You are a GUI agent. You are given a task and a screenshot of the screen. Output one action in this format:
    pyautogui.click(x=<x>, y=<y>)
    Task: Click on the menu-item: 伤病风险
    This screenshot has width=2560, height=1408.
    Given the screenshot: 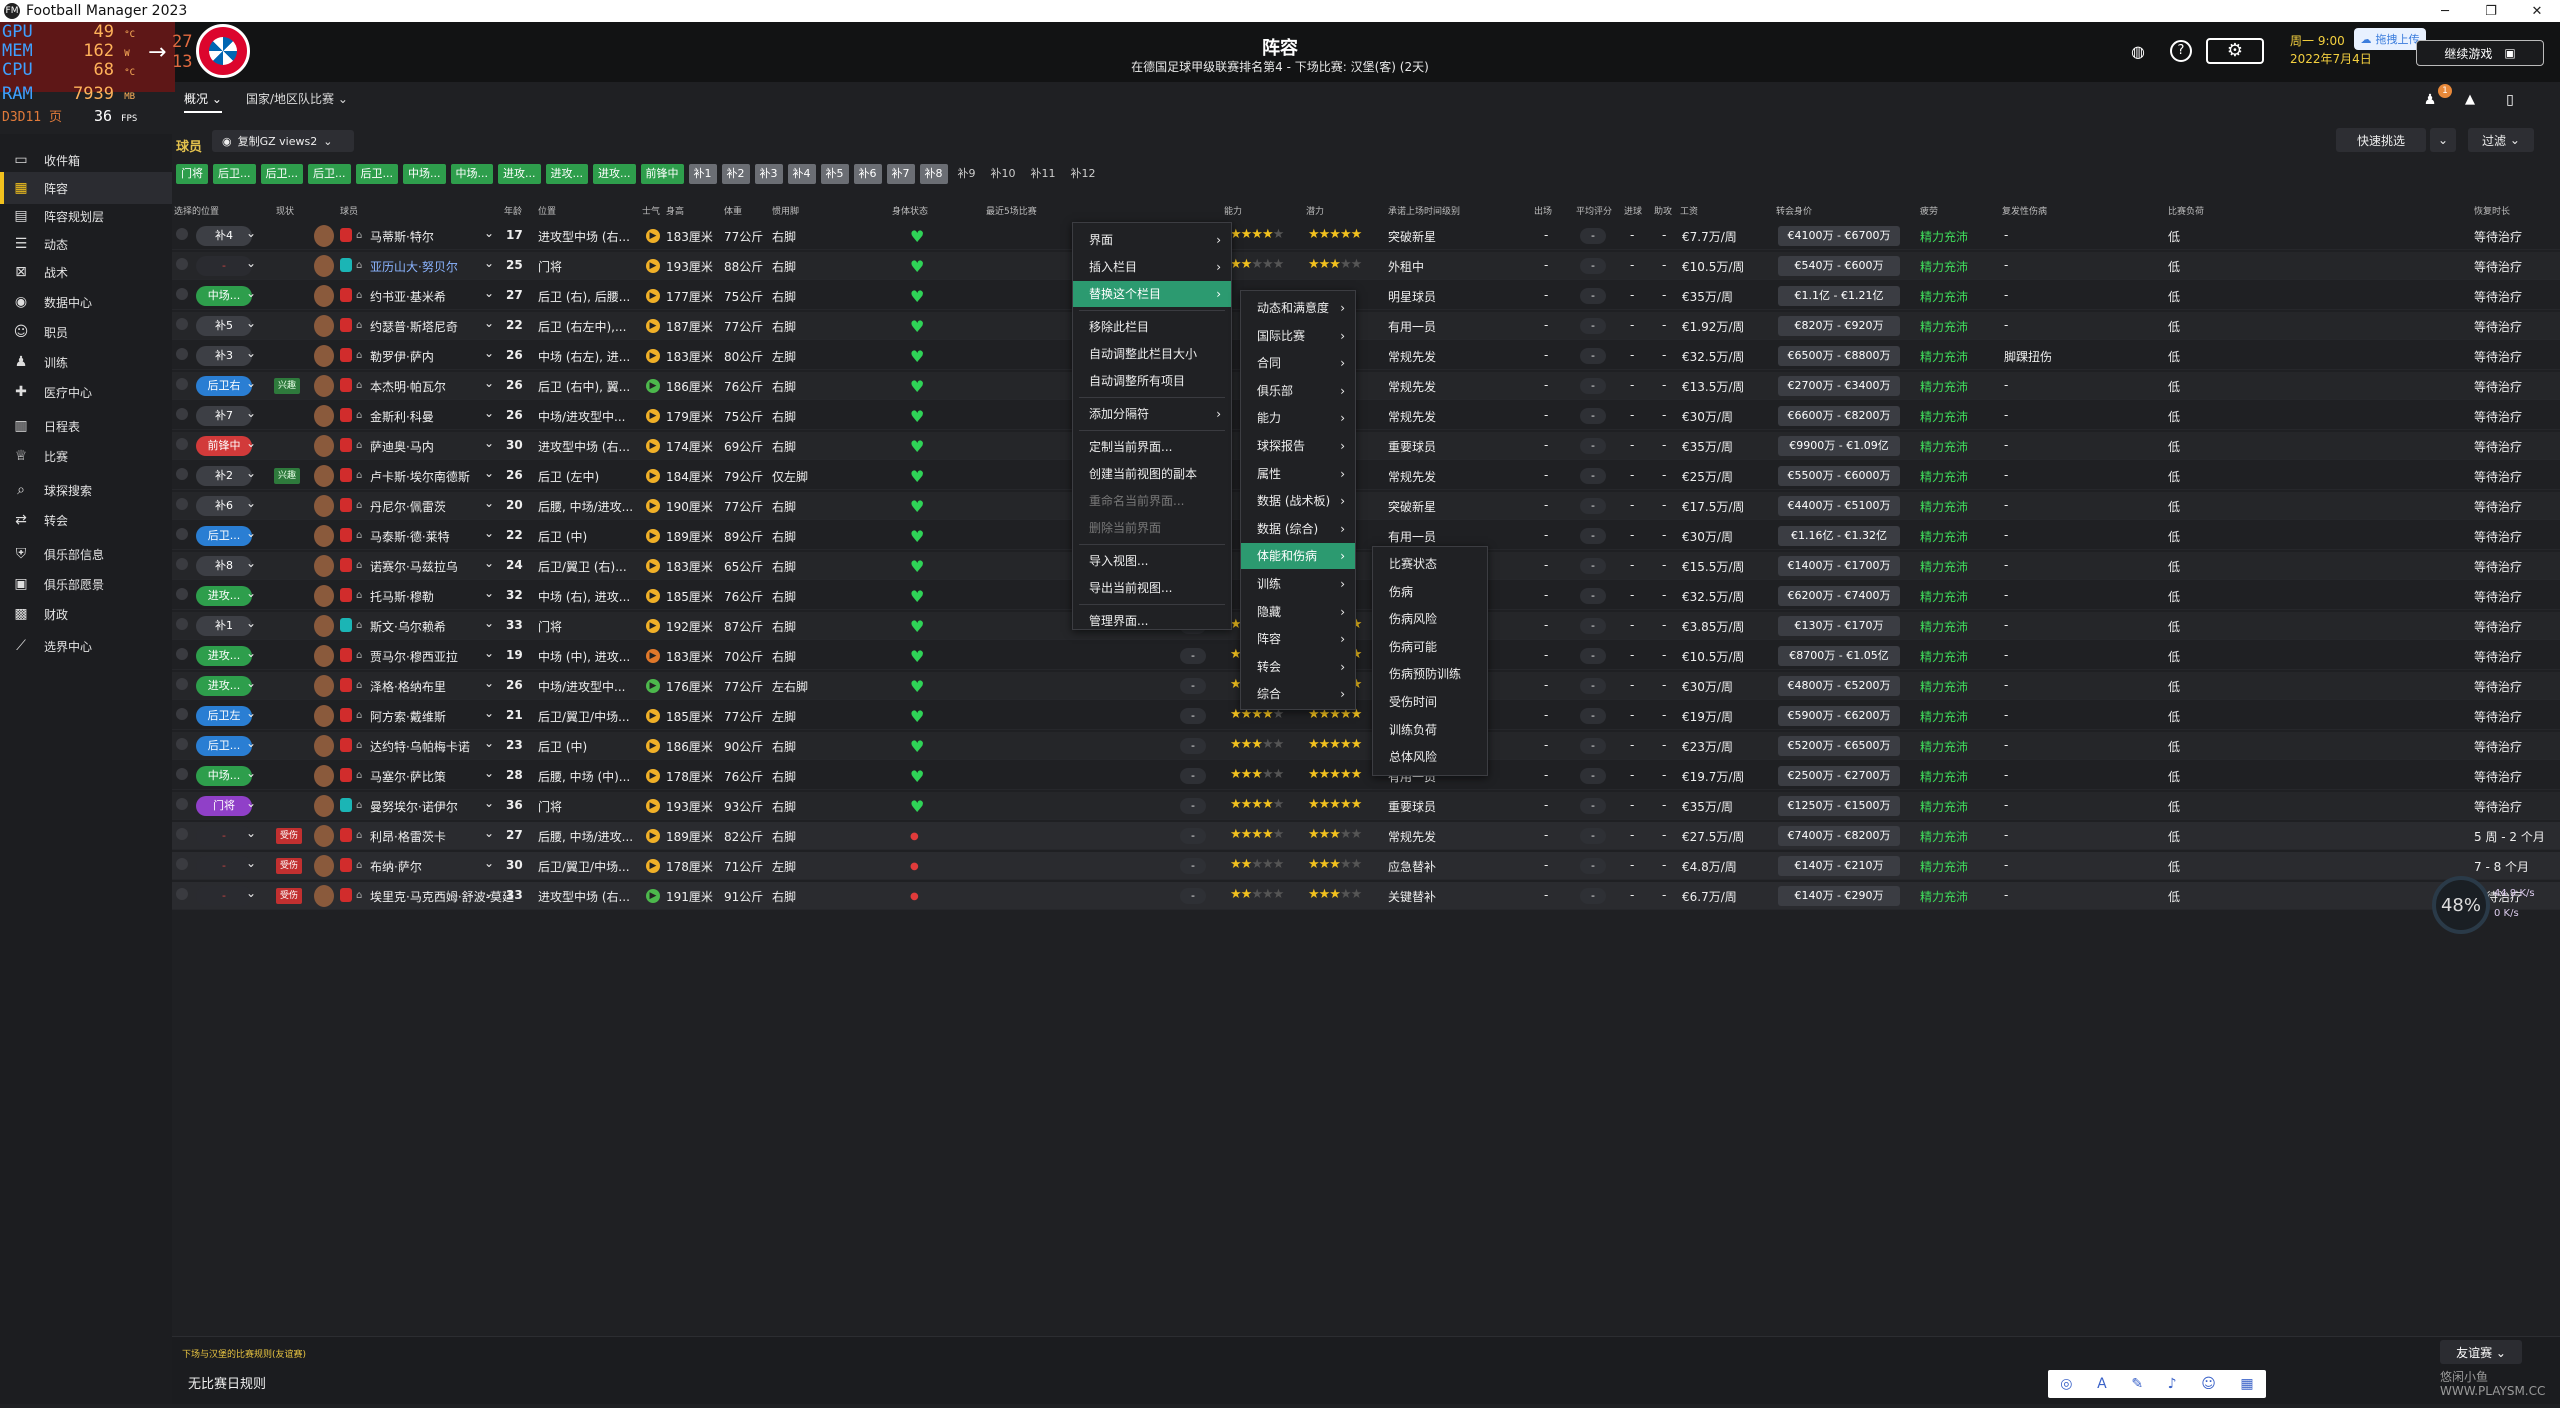 What is the action you would take?
    pyautogui.click(x=1430, y=619)
    